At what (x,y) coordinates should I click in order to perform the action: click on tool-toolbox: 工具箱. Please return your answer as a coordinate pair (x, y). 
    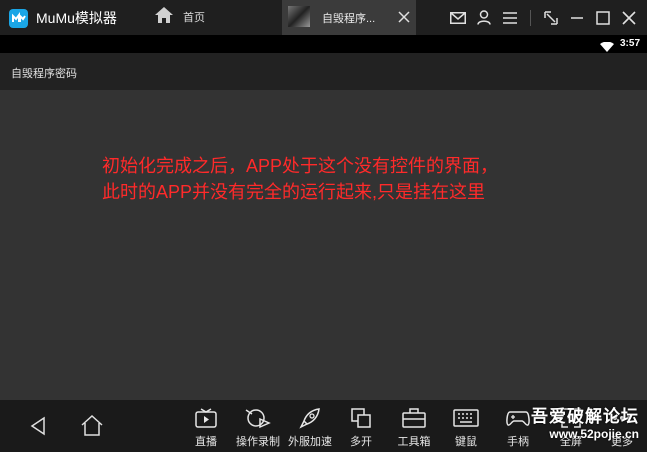
    Looking at the image, I should click on (414, 427).